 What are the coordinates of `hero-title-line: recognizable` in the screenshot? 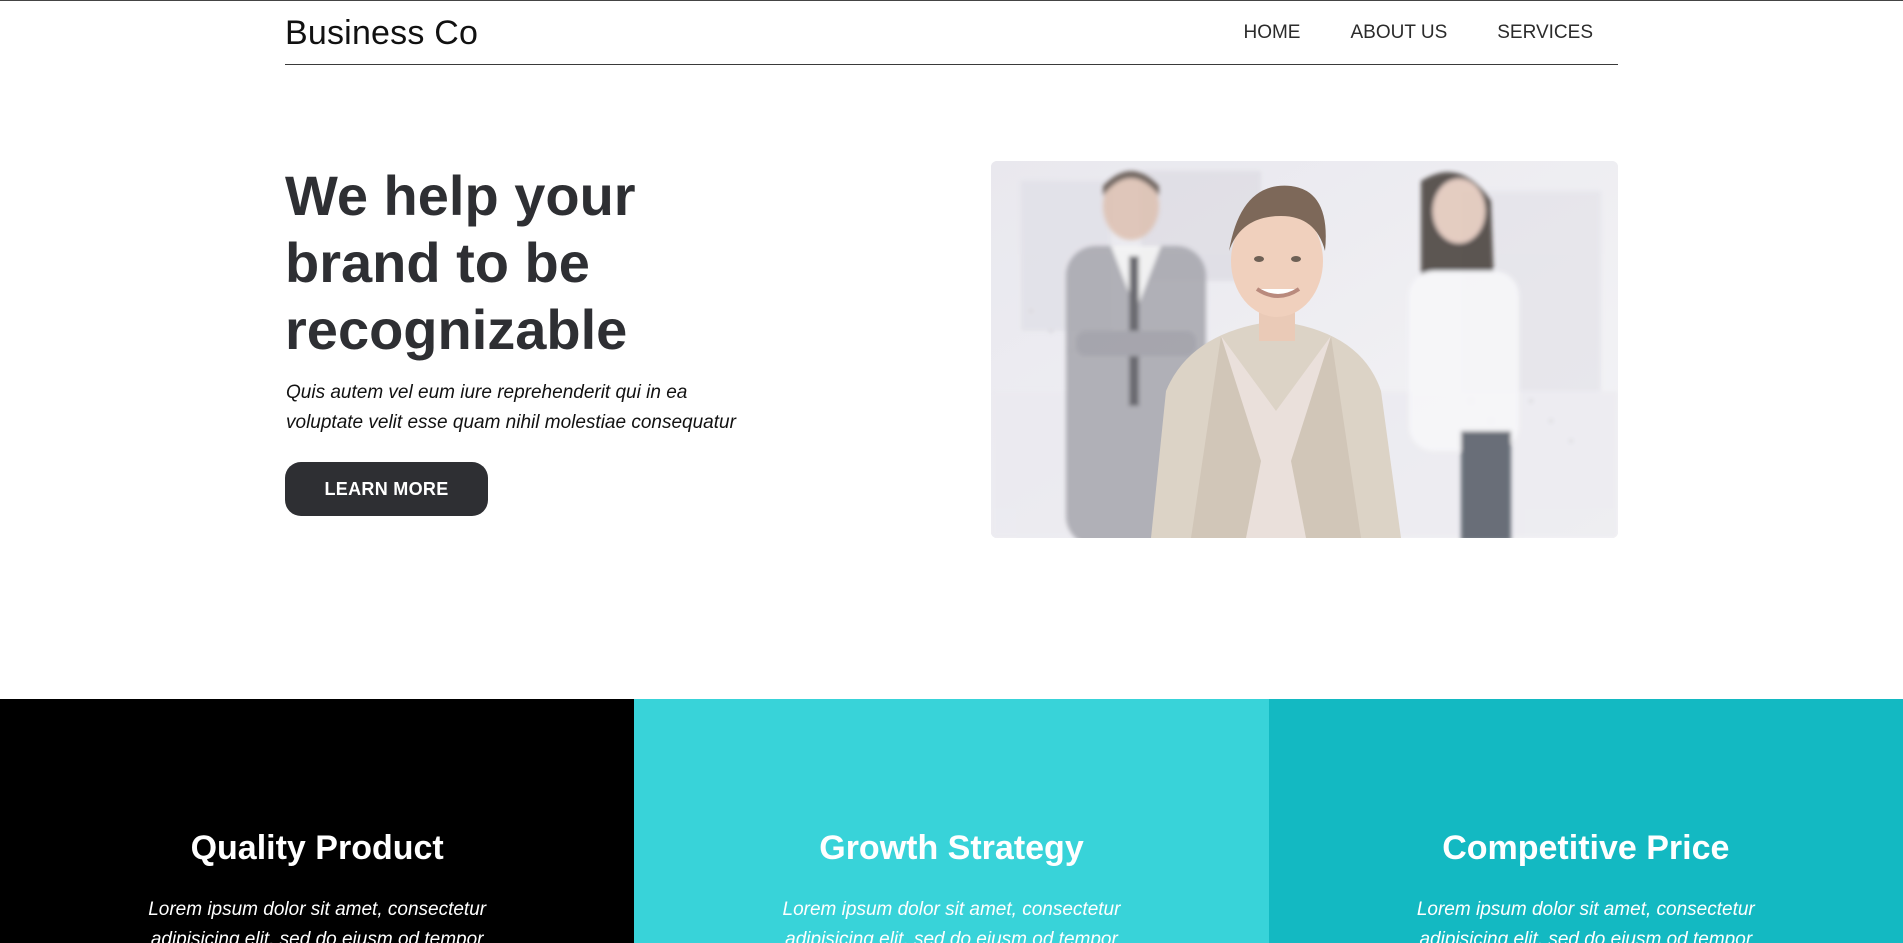 It's located at (456, 329).